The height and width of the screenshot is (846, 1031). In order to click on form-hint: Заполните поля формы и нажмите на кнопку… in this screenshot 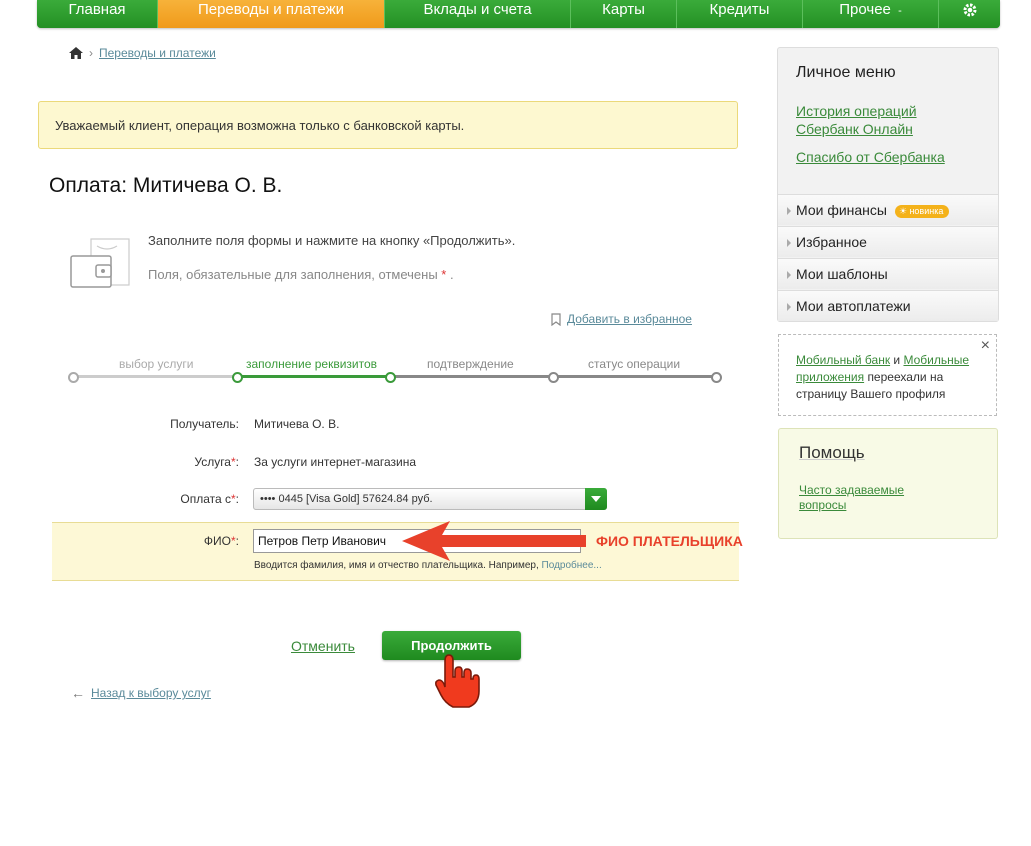, I will do `click(332, 240)`.